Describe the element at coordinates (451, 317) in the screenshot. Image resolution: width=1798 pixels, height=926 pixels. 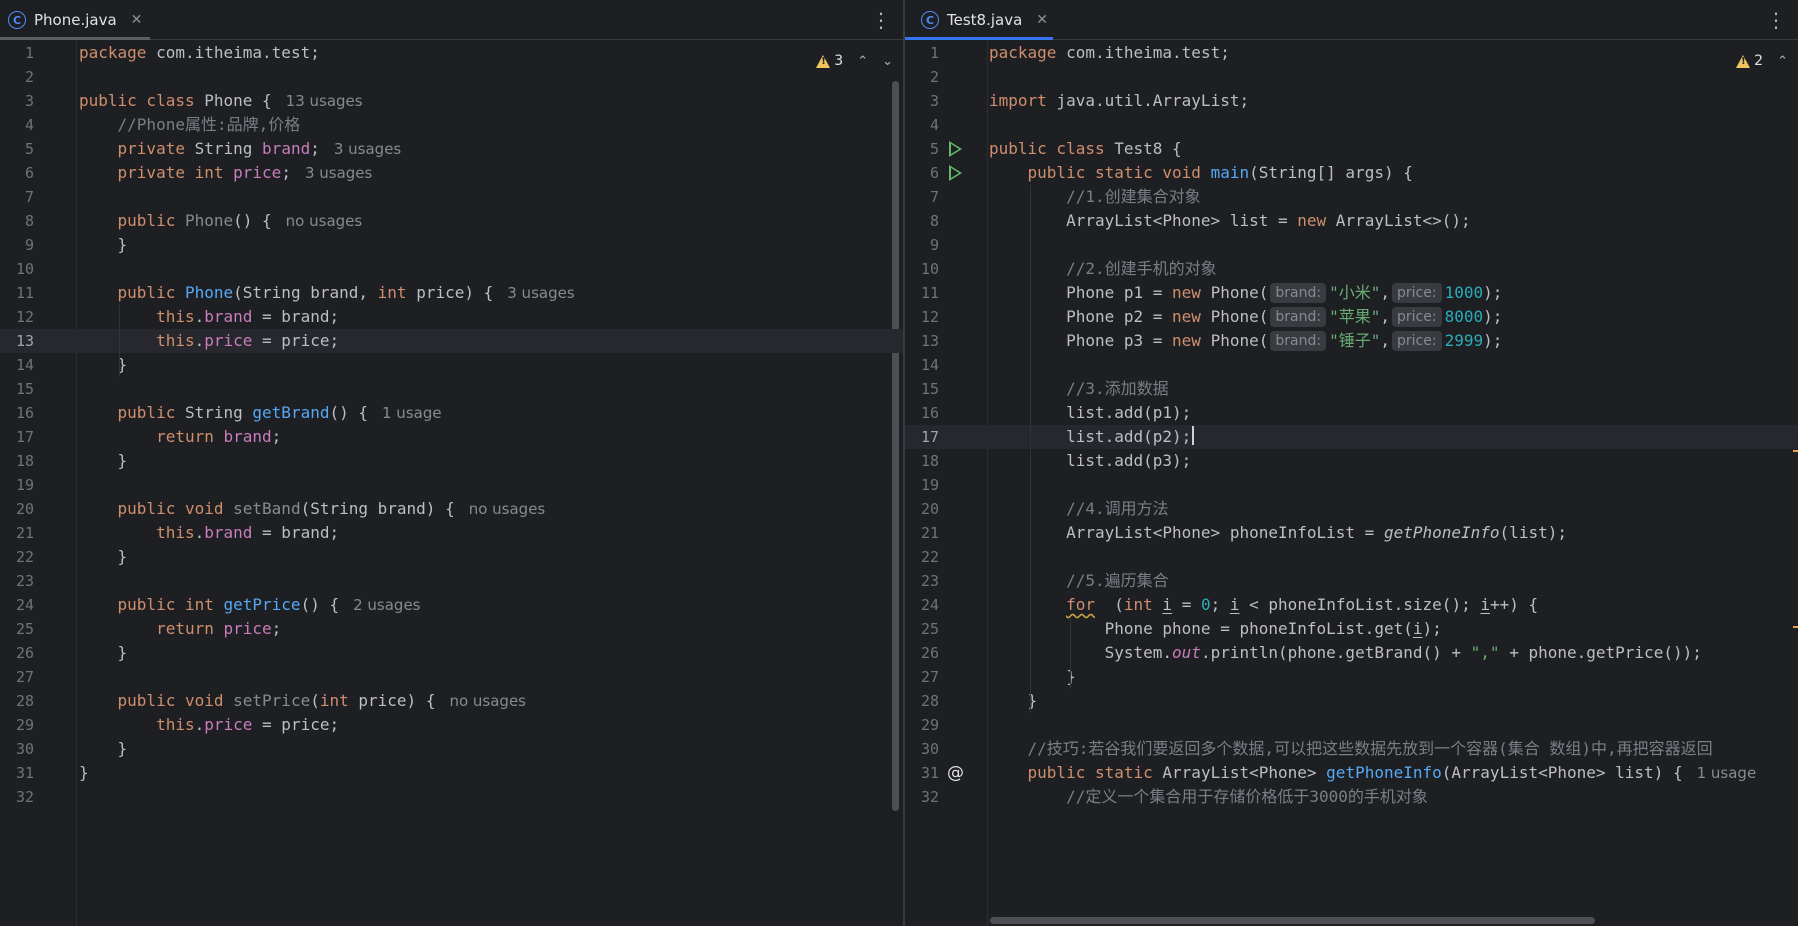
I see `code-line: 12 this.brand = brand;` at that location.